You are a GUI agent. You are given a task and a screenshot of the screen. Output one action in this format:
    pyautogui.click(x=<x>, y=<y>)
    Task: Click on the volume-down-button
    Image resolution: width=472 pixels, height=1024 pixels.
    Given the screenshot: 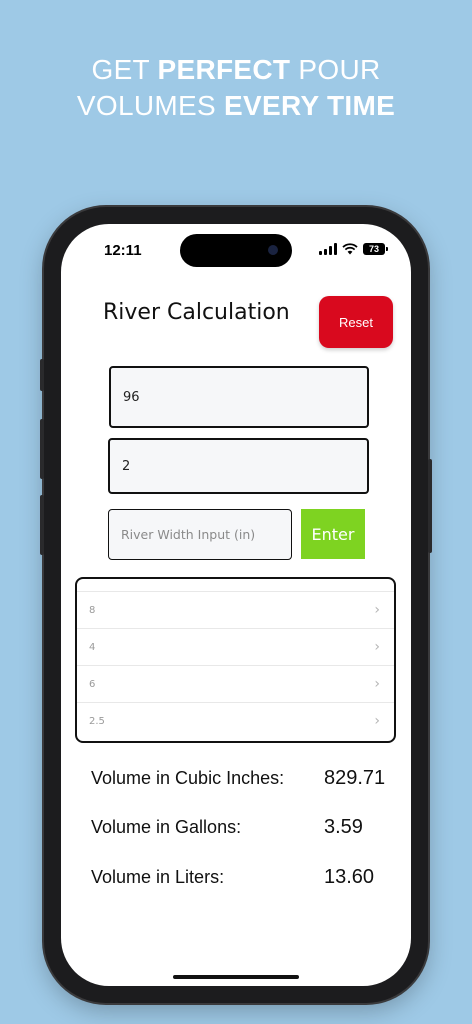 What is the action you would take?
    pyautogui.click(x=42, y=525)
    